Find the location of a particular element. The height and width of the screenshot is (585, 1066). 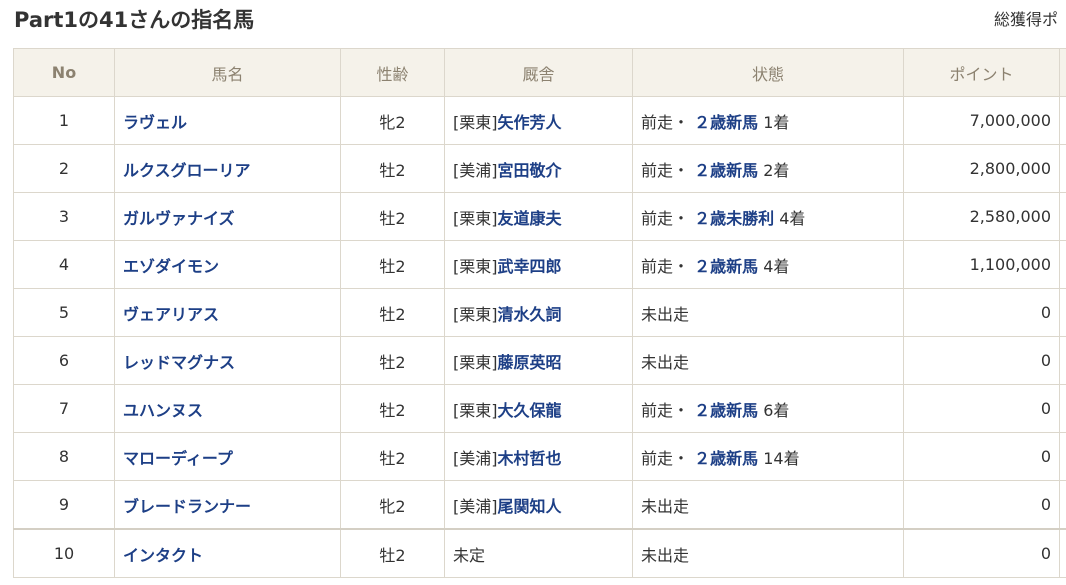

horse-name-link: ヴェアリアス is located at coordinates (171, 314).